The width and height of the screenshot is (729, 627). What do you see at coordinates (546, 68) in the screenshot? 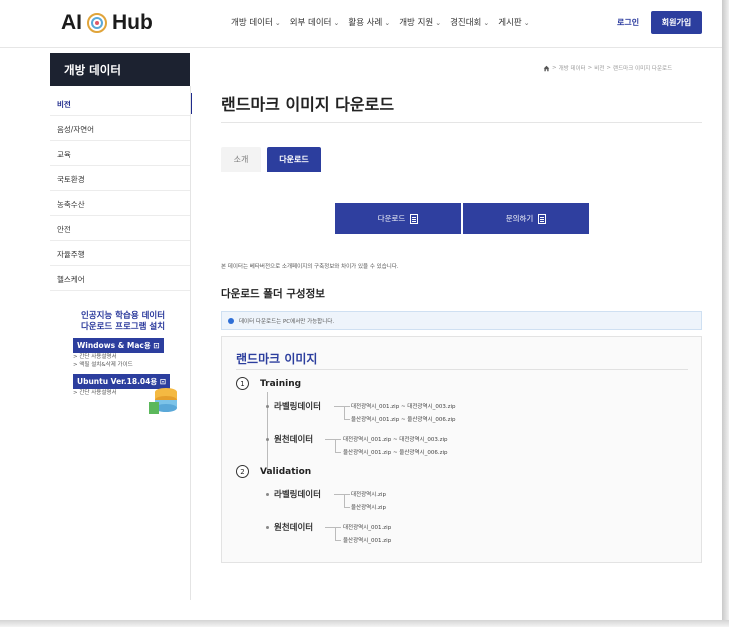
I see `home-icon` at bounding box center [546, 68].